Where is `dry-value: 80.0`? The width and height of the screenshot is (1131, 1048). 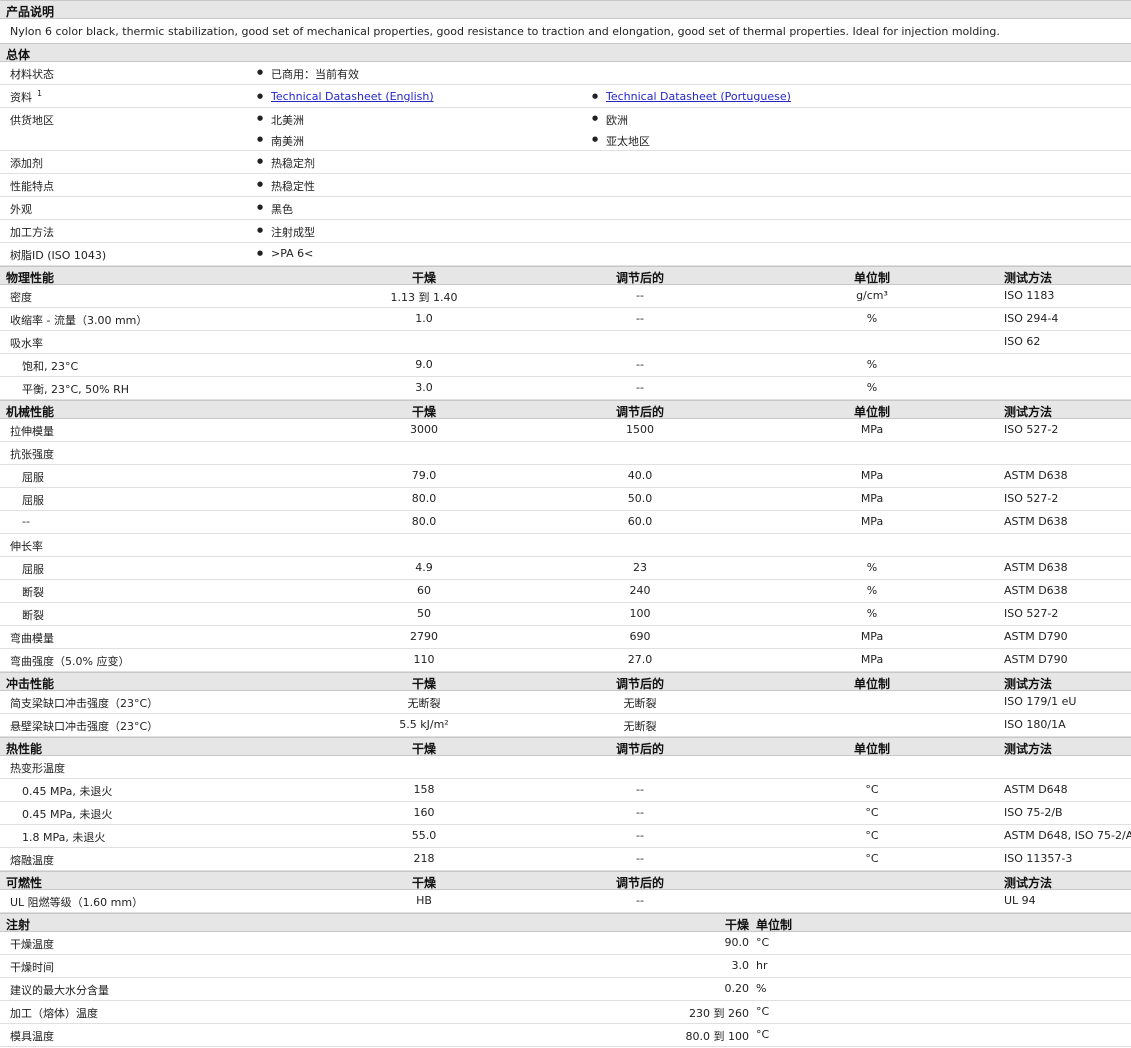
dry-value: 80.0 is located at coordinates (424, 521).